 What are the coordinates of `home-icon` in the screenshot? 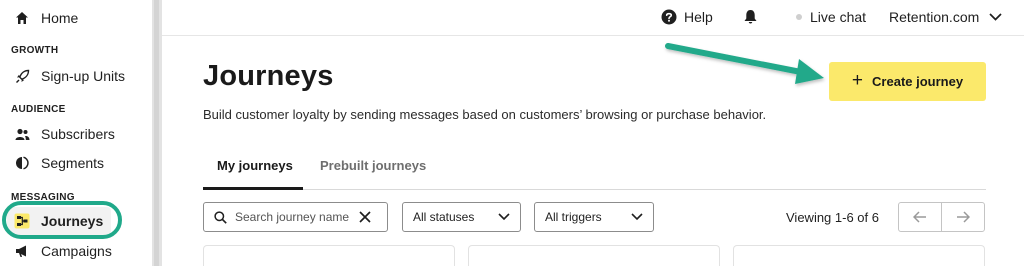 It's located at (22, 18).